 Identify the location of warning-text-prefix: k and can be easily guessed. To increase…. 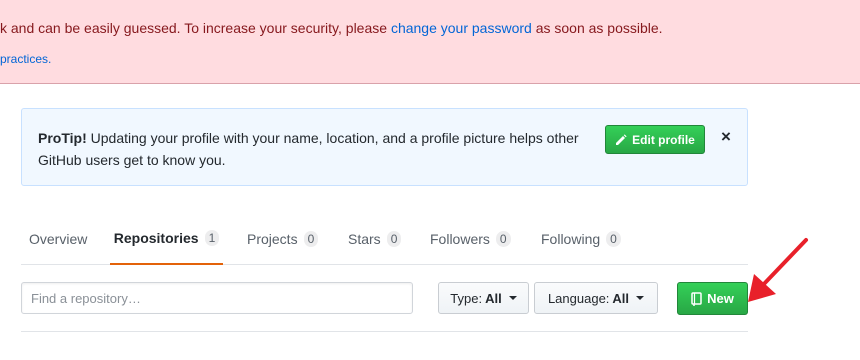
(195, 28).